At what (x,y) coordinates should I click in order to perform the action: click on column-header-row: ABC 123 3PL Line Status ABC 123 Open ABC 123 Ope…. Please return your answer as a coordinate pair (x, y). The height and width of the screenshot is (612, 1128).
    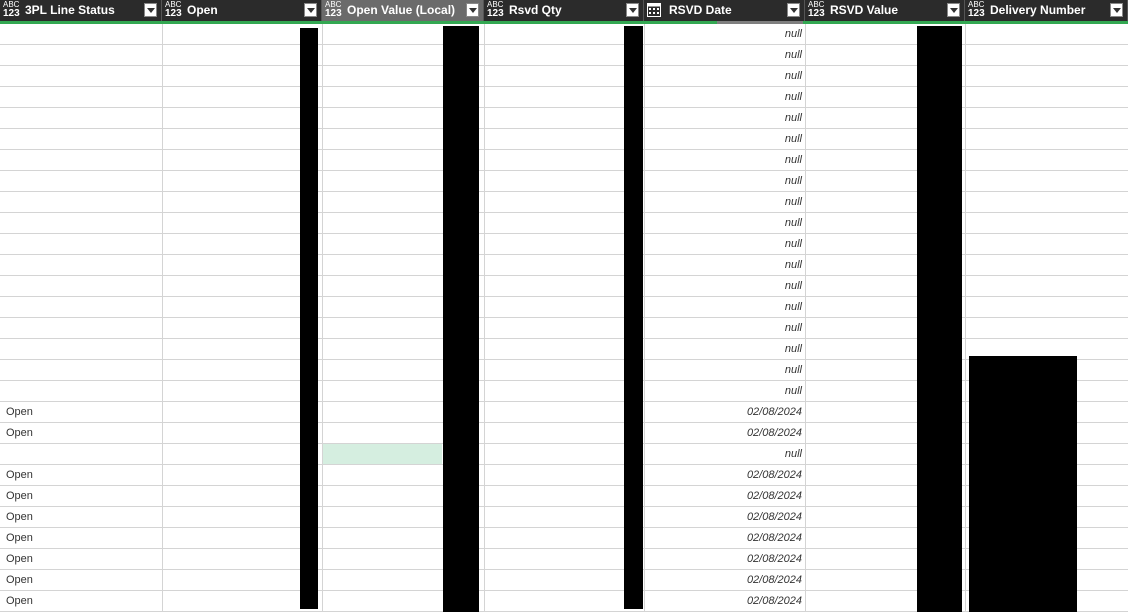
    Looking at the image, I should click on (564, 10).